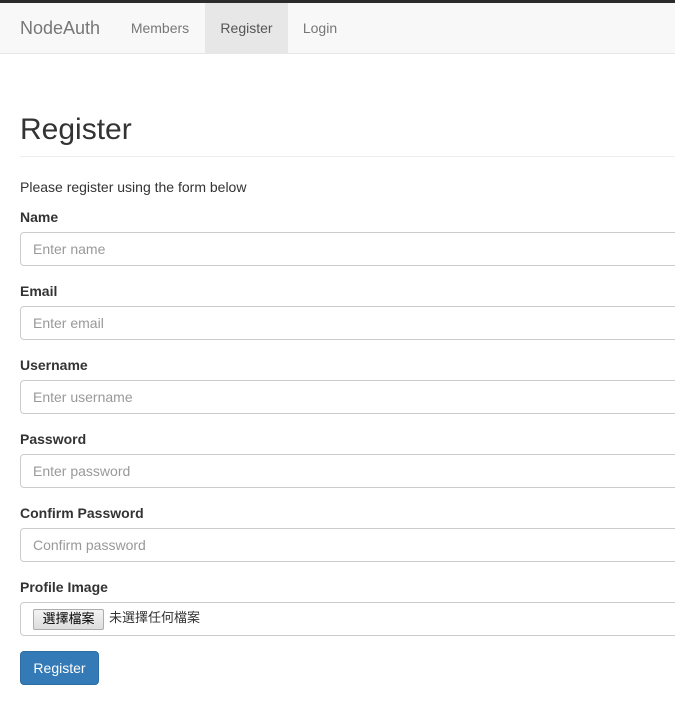  Describe the element at coordinates (133, 187) in the screenshot. I see `intro-text: Please register using the form below` at that location.